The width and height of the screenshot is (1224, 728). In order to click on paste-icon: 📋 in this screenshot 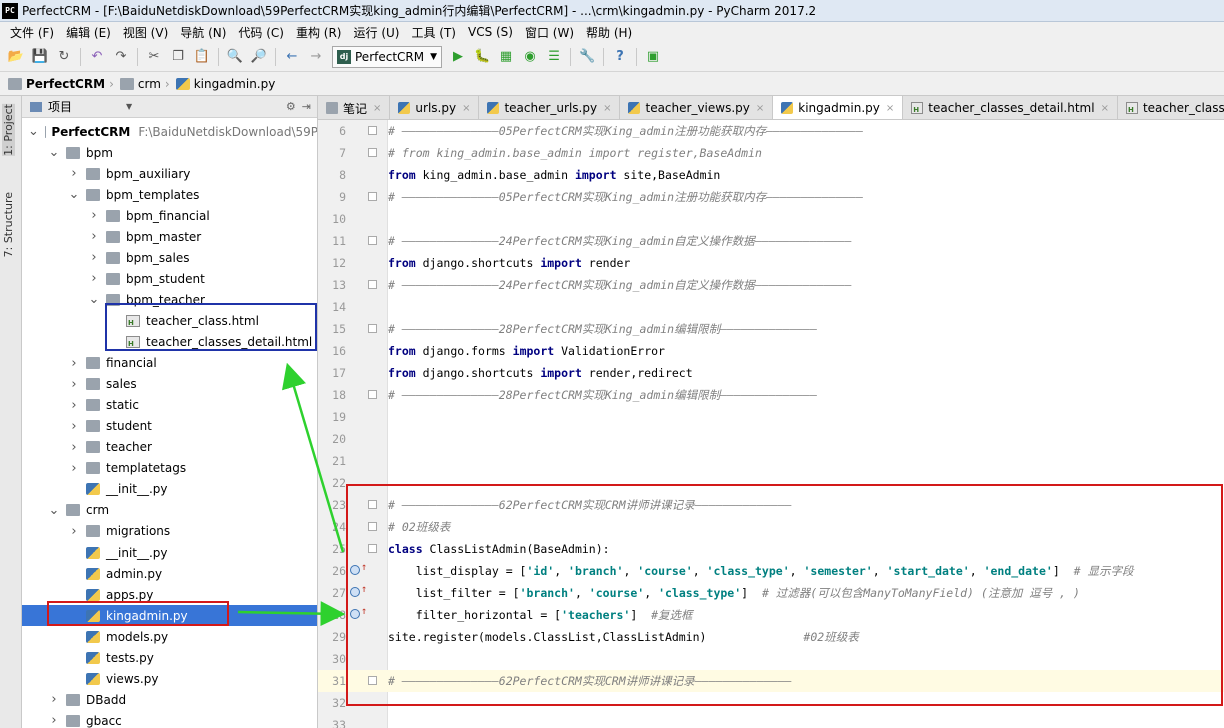, I will do `click(202, 57)`.